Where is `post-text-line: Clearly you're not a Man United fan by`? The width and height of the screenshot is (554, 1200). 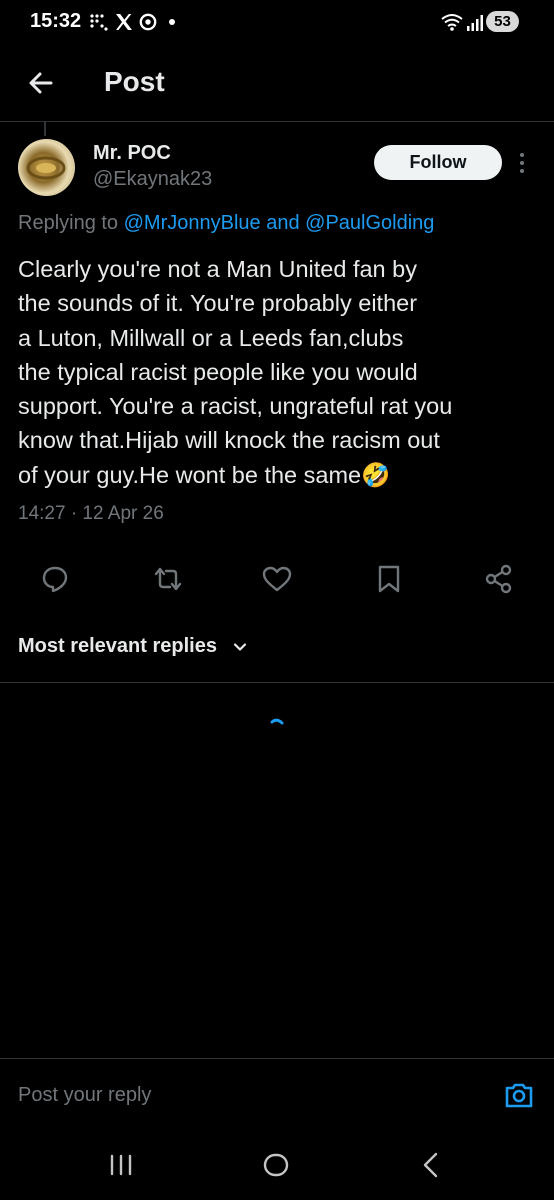 post-text-line: Clearly you're not a Man United fan by is located at coordinates (217, 269).